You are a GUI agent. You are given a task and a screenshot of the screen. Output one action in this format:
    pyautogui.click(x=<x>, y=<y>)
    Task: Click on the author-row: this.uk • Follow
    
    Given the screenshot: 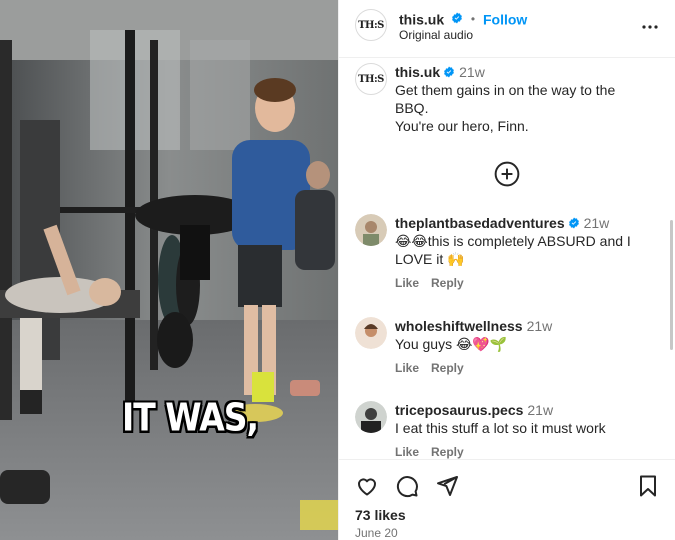 What is the action you would take?
    pyautogui.click(x=463, y=18)
    